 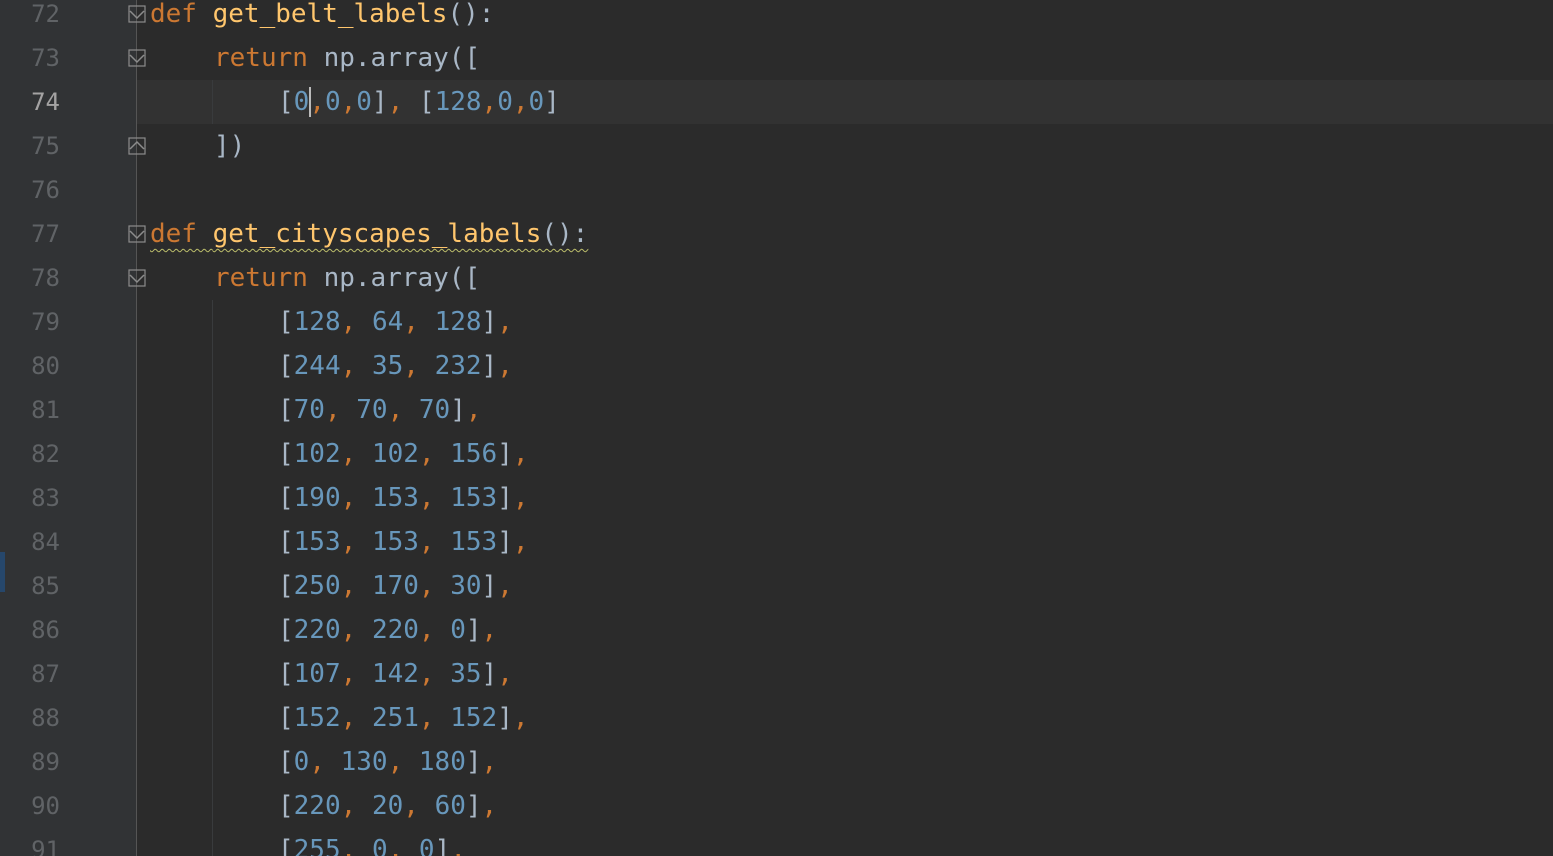 What do you see at coordinates (776, 498) in the screenshot?
I see `code-line: 83 [190, 153, 153],` at bounding box center [776, 498].